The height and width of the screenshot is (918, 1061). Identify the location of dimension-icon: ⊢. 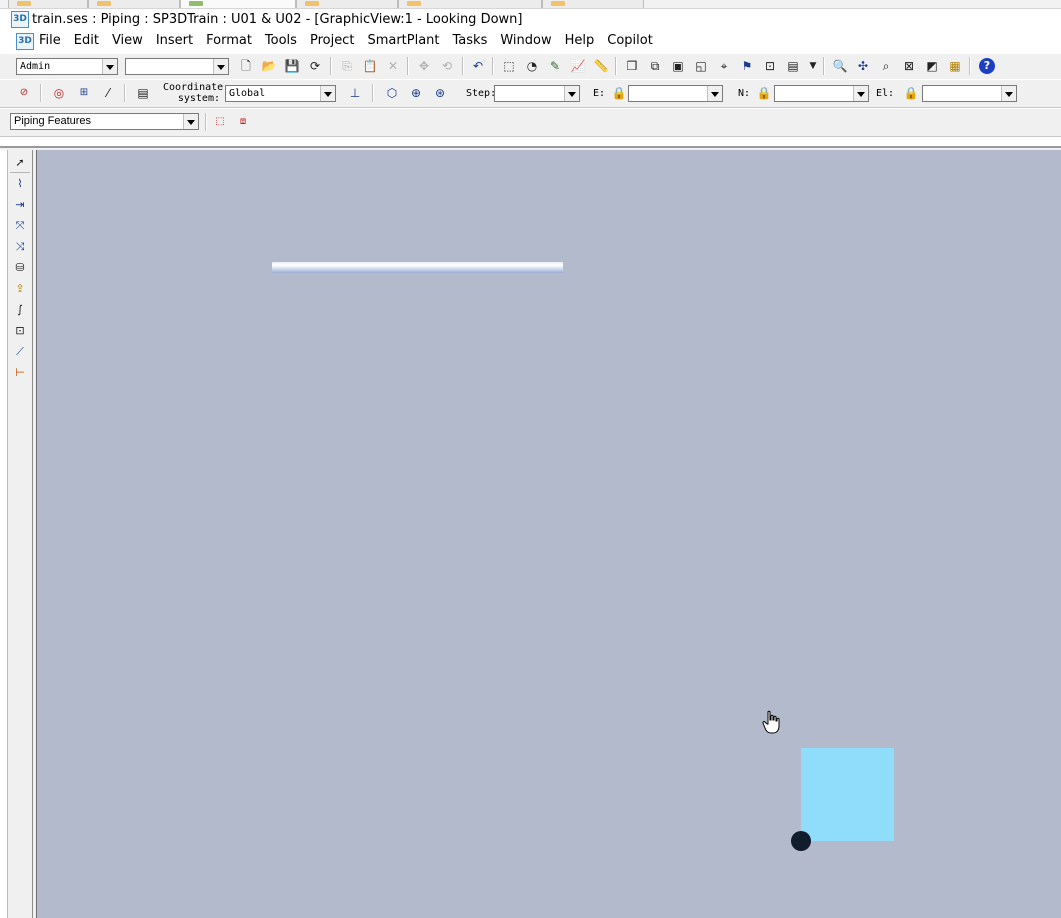
(20, 372).